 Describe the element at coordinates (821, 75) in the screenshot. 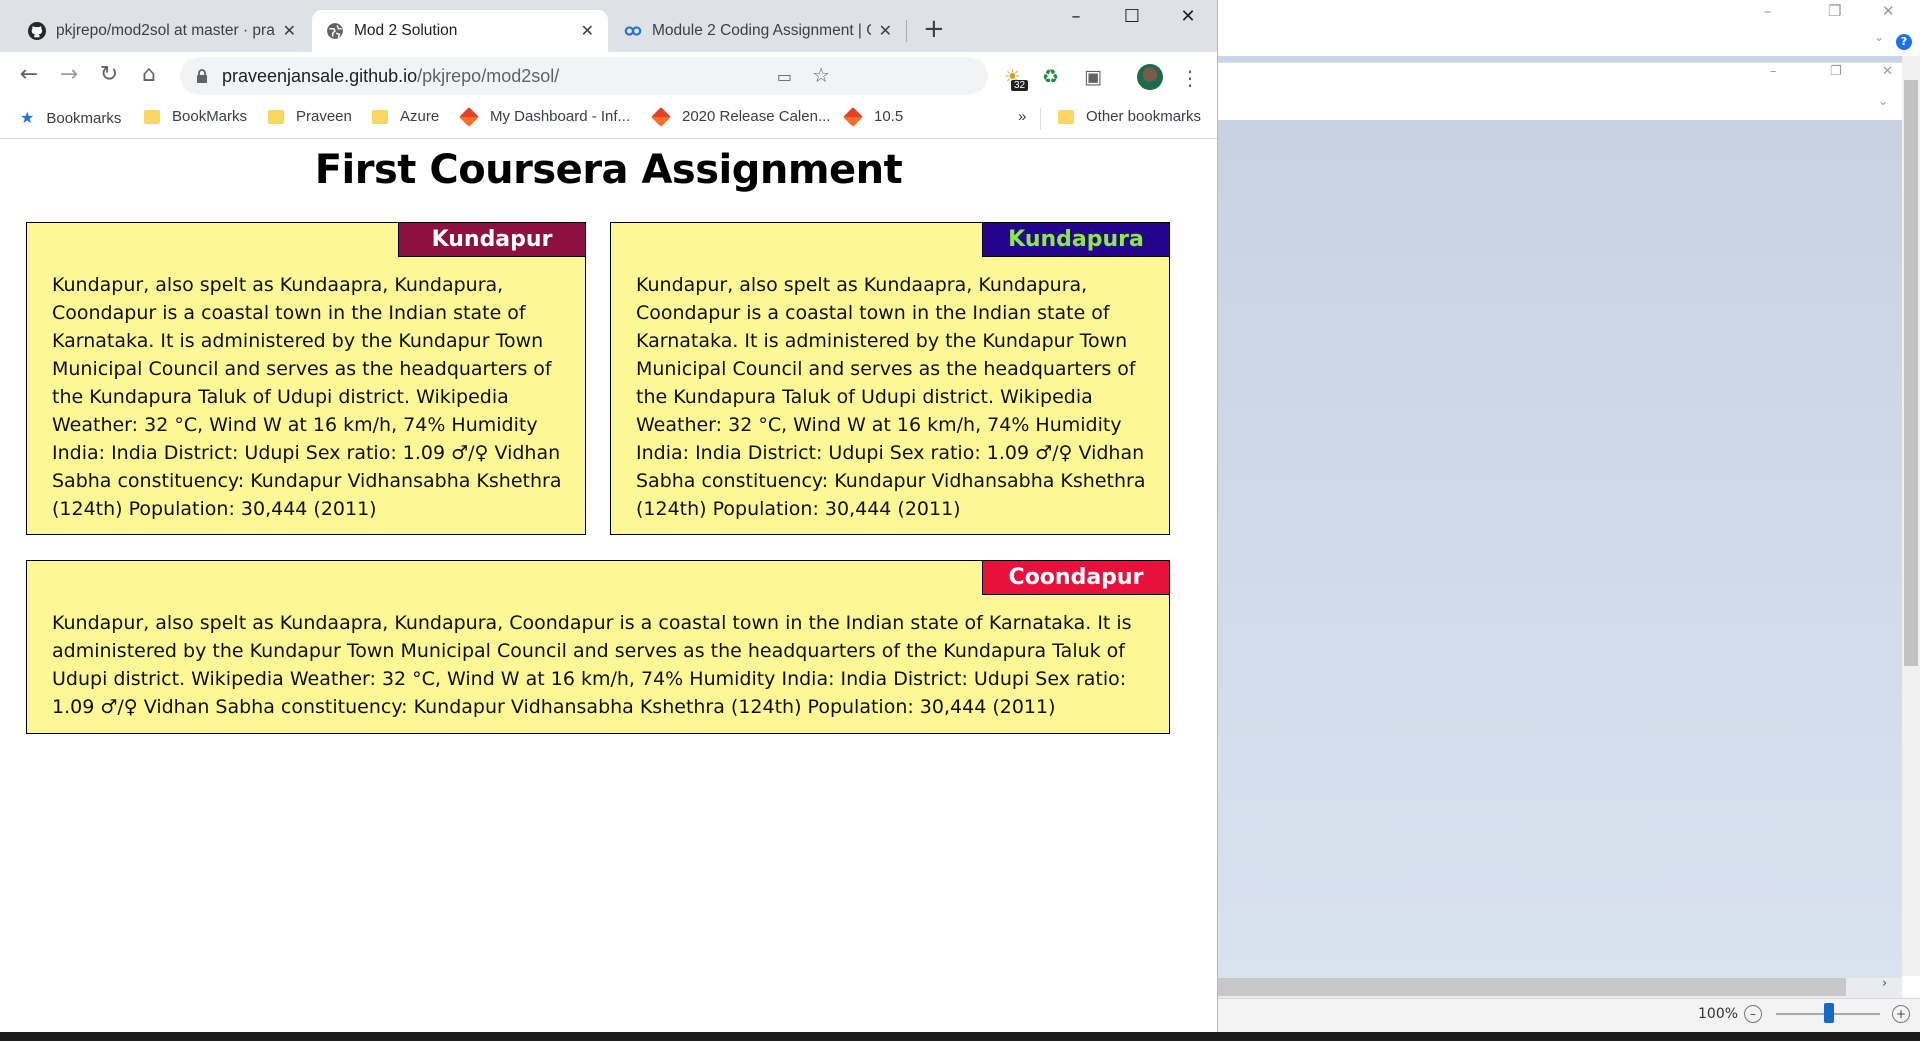

I see `bookmark-star-icon: ☆` at that location.